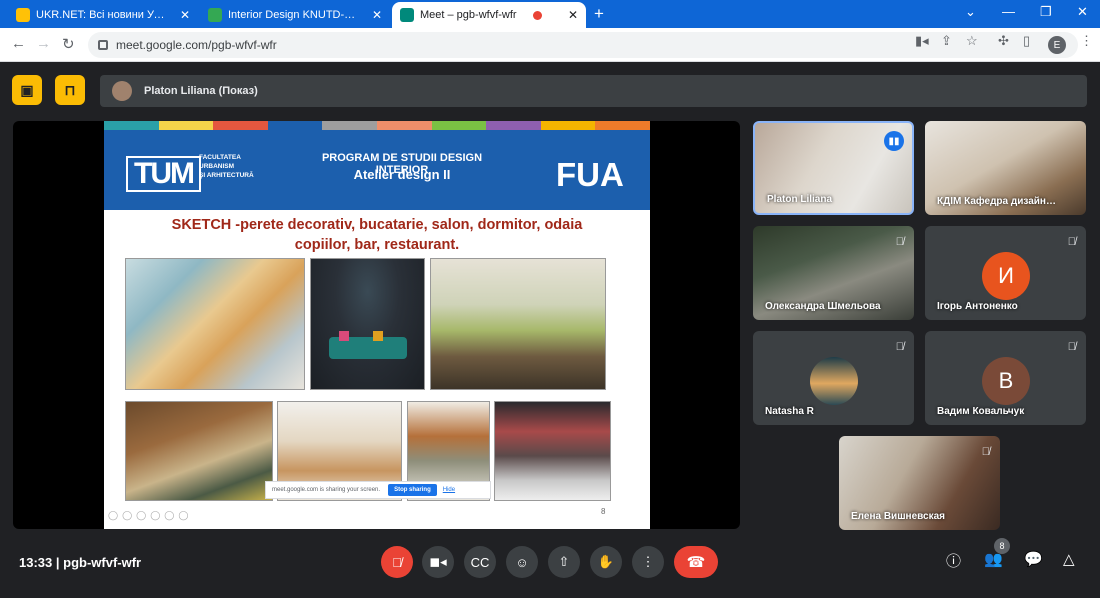 This screenshot has width=1100, height=598. What do you see at coordinates (23, 15) in the screenshot?
I see `ukrnet-favicon-icon` at bounding box center [23, 15].